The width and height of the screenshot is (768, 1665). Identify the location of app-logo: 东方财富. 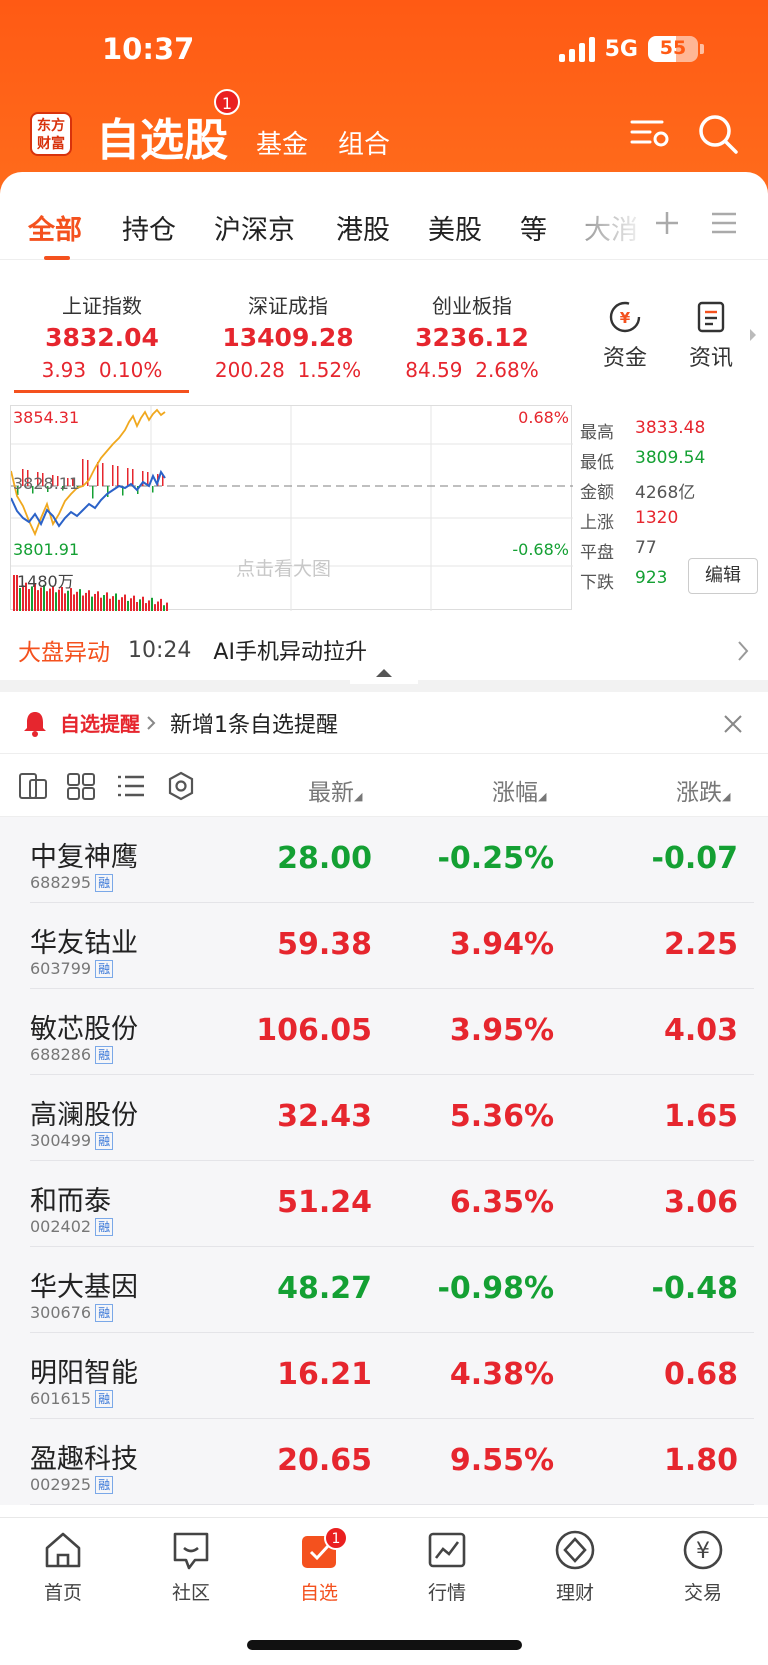
(51, 134).